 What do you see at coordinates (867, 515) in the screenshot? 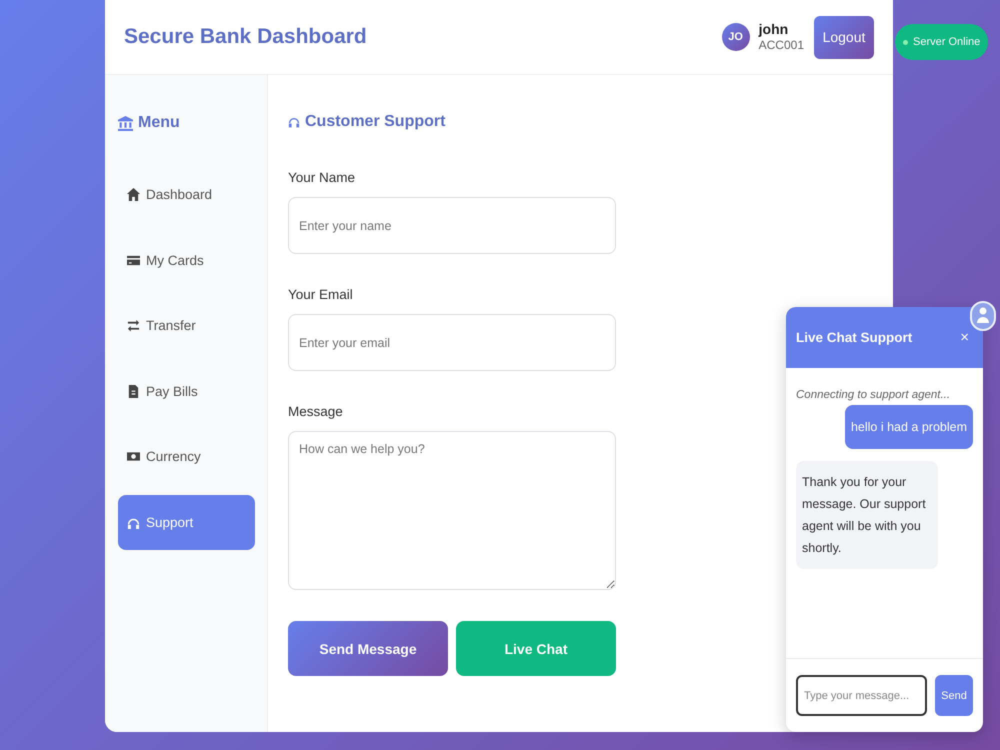
I see `agent-message: Thank you for your message. Our support agent will be with you shortly.` at bounding box center [867, 515].